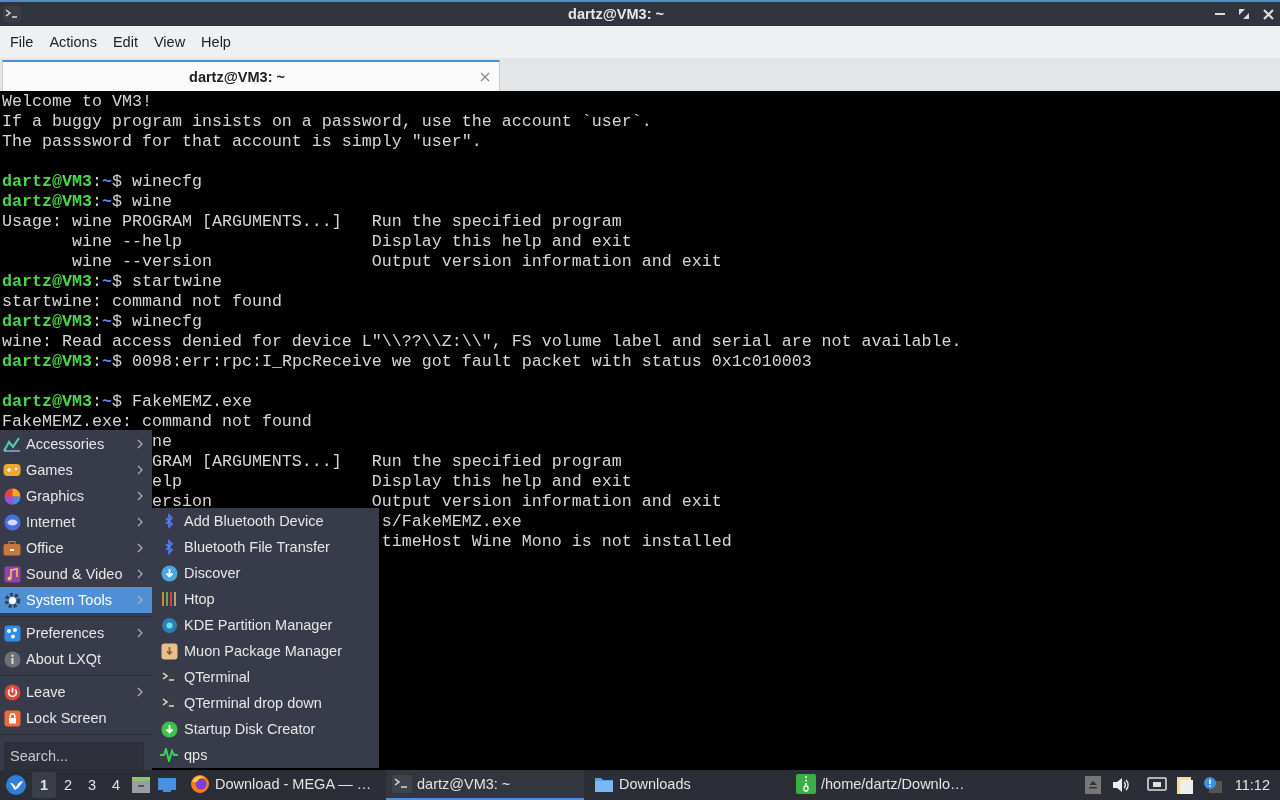 The width and height of the screenshot is (1280, 800). Describe the element at coordinates (265, 625) in the screenshot. I see `menu-item: KDE Partition Manager` at that location.